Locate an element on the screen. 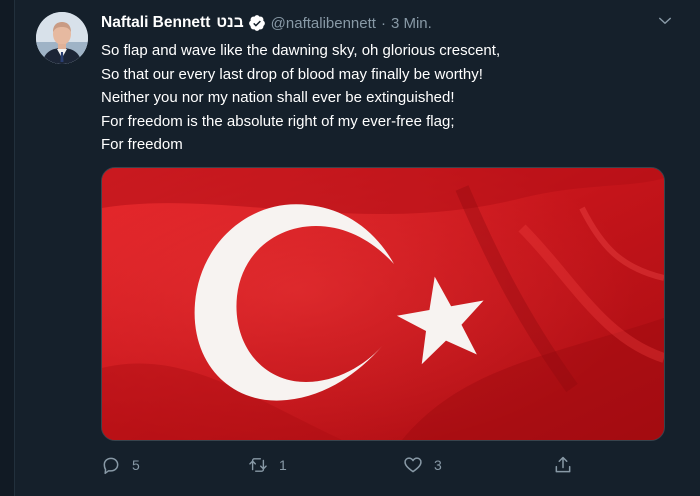  retweet-icon is located at coordinates (258, 465).